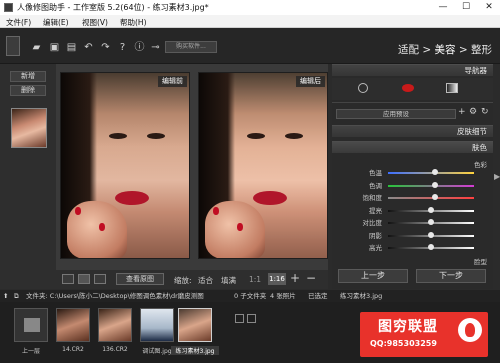 The width and height of the screenshot is (500, 363). What do you see at coordinates (54, 47) in the screenshot?
I see `save-icon: ▣` at bounding box center [54, 47].